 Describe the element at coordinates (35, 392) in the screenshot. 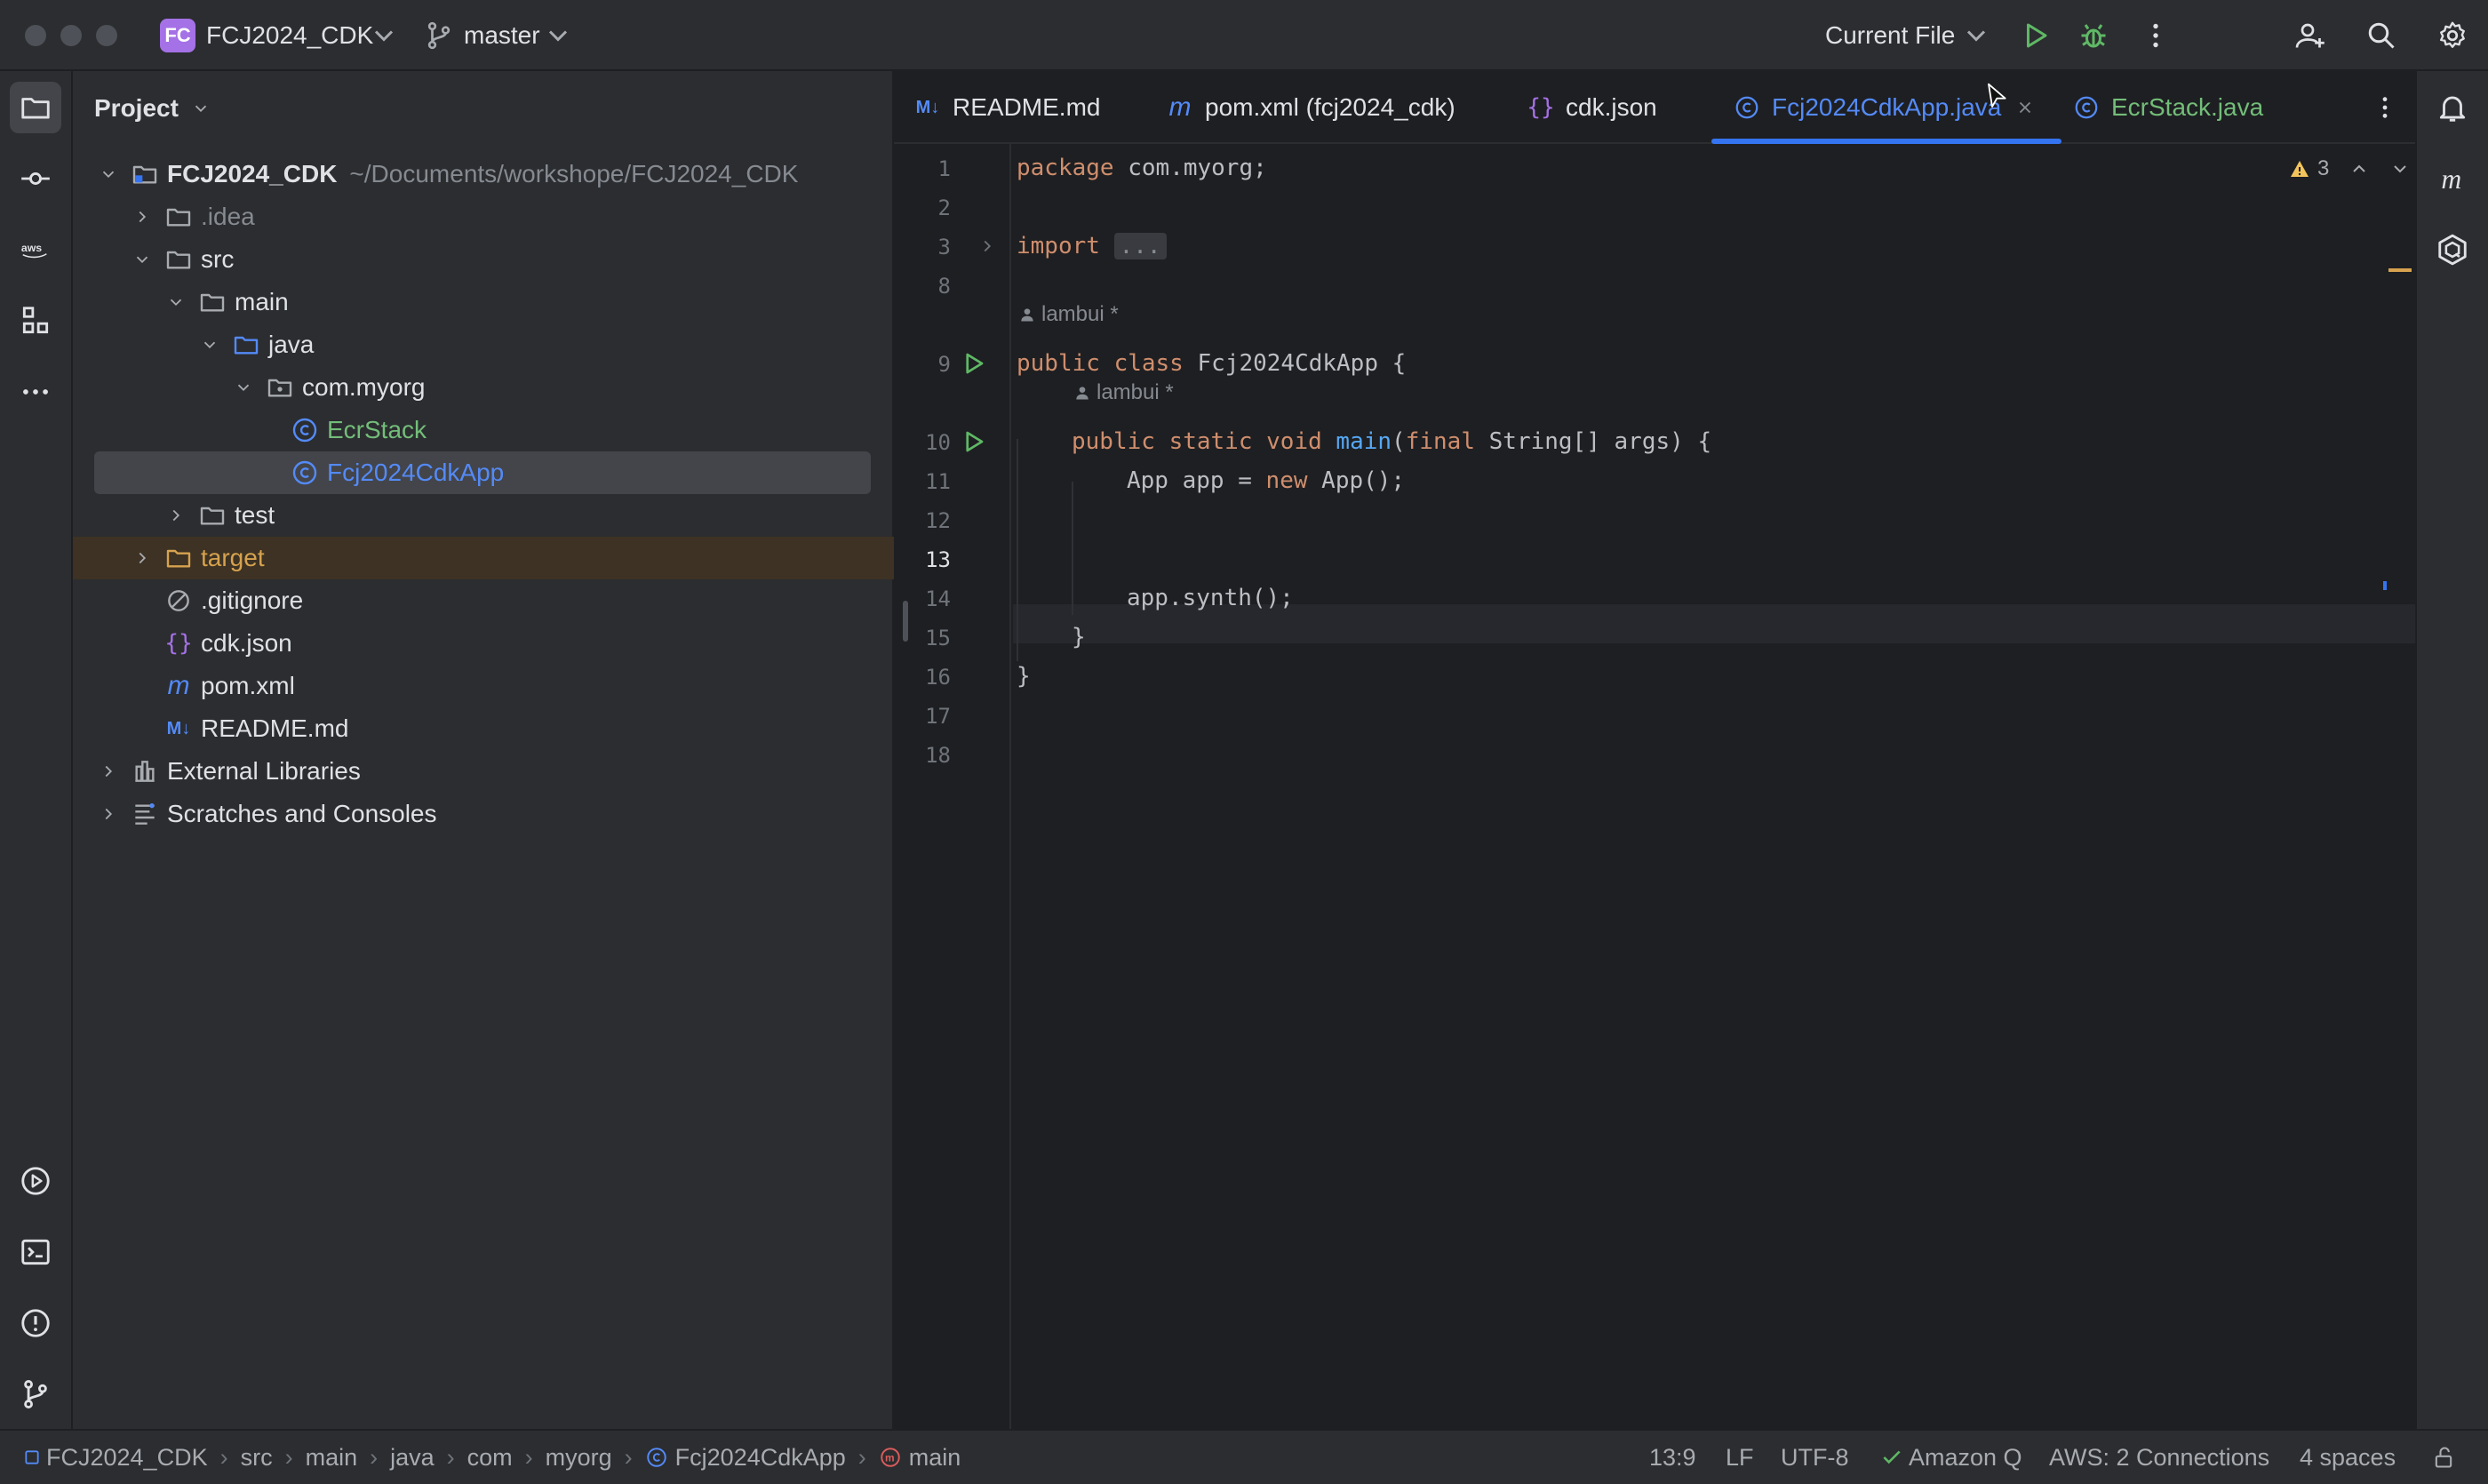

I see `more-tools-button` at that location.